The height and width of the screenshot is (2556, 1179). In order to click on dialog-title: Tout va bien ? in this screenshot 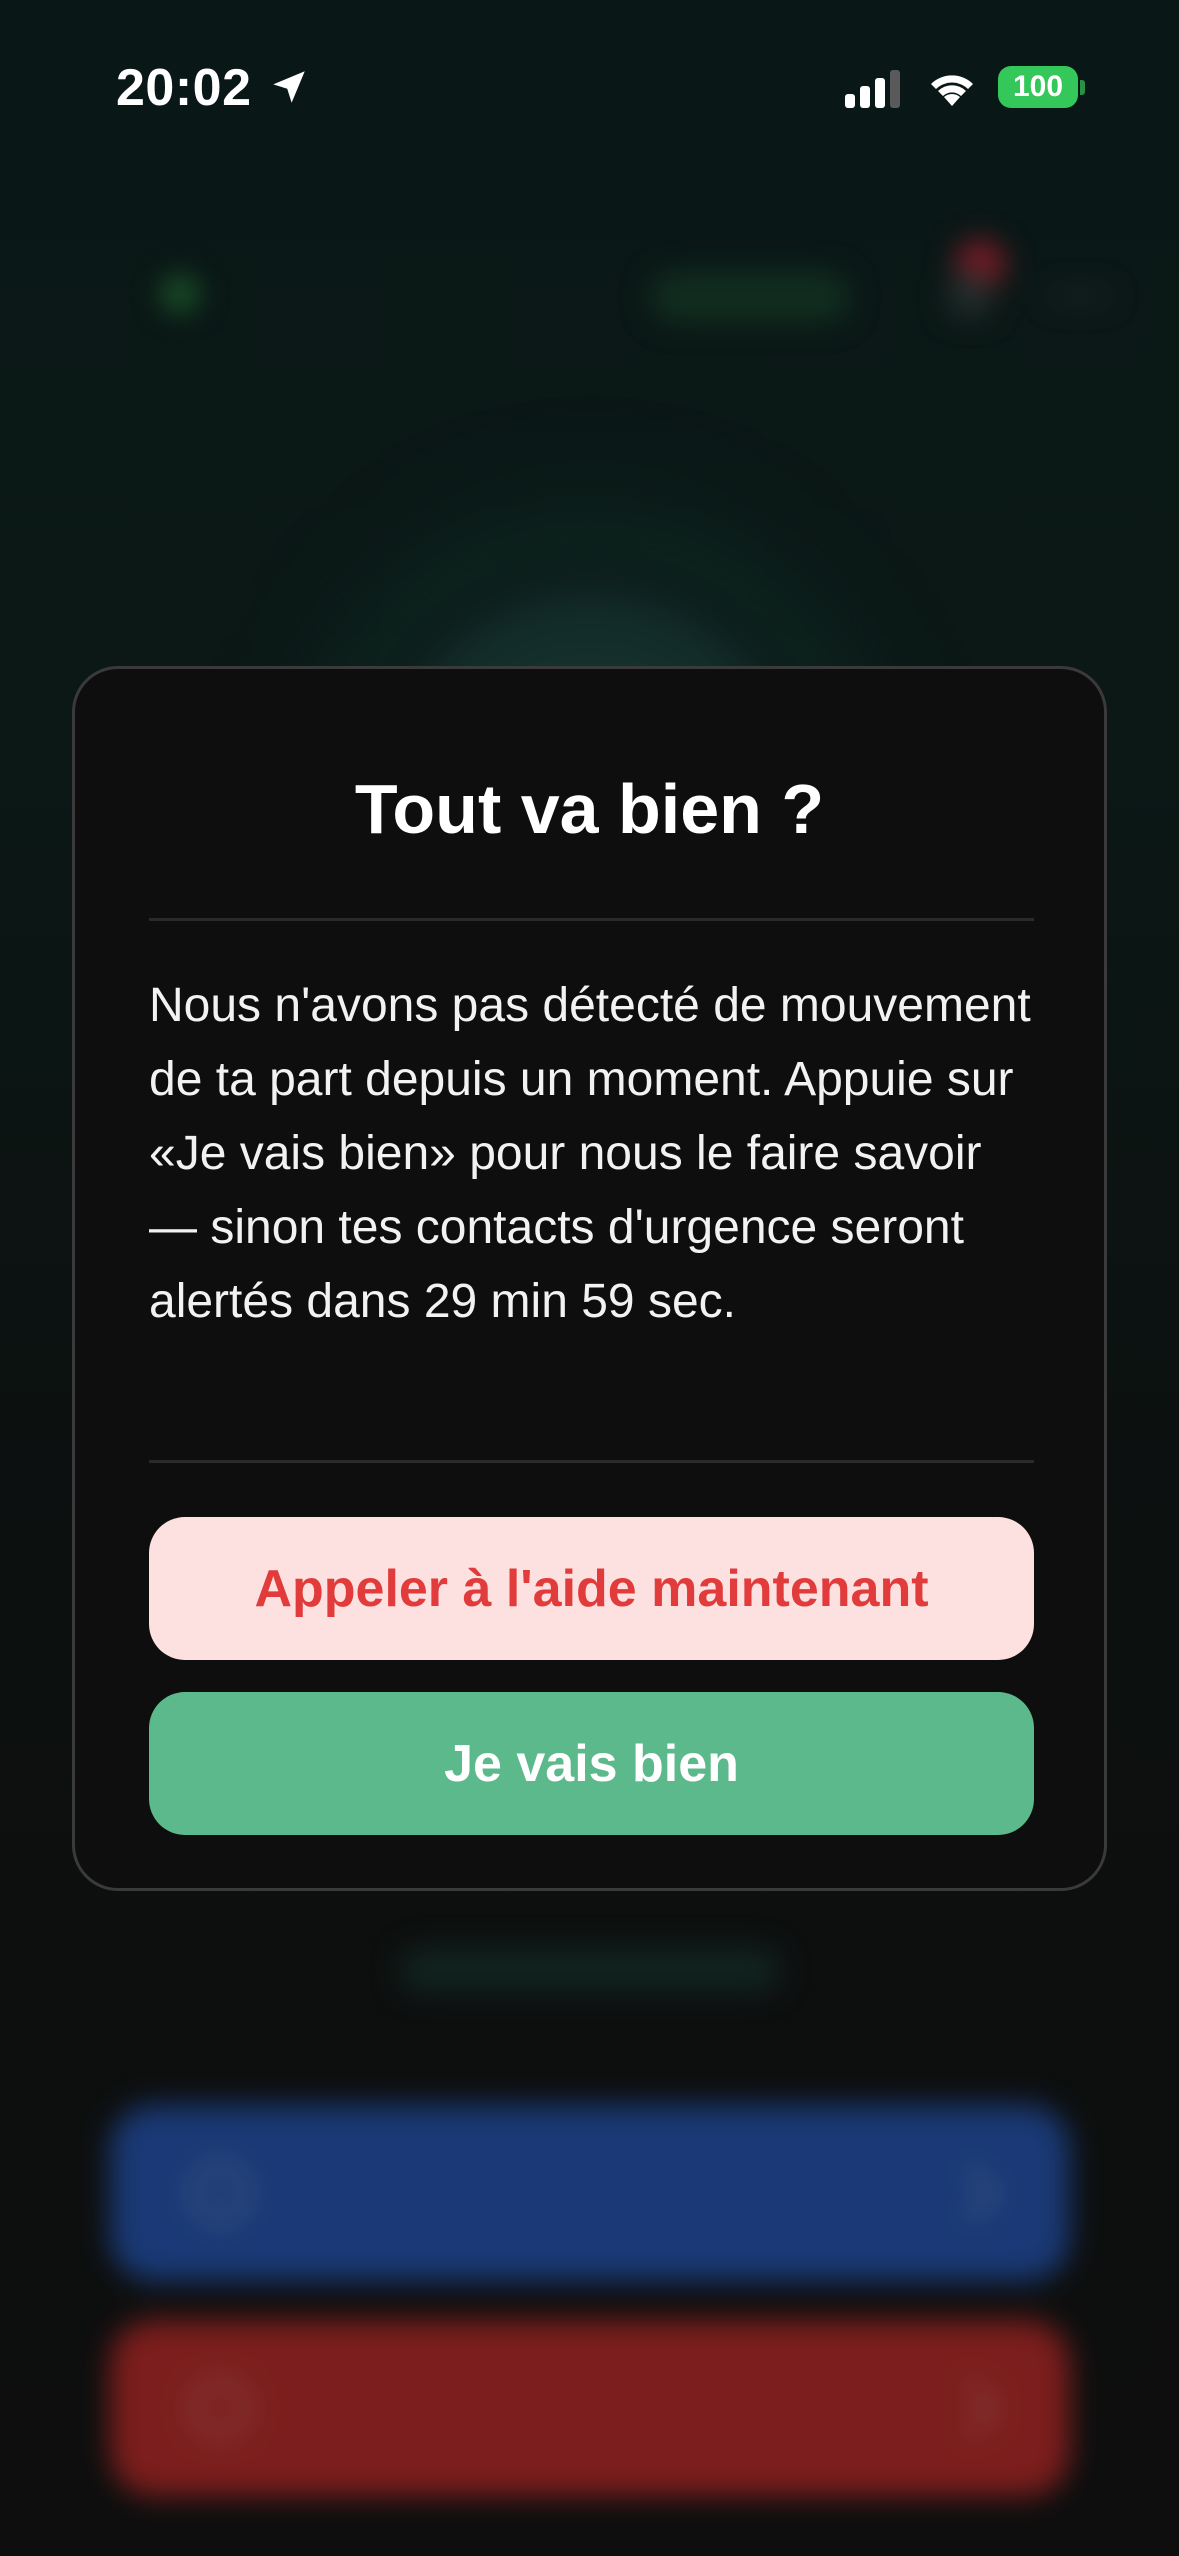, I will do `click(589, 809)`.